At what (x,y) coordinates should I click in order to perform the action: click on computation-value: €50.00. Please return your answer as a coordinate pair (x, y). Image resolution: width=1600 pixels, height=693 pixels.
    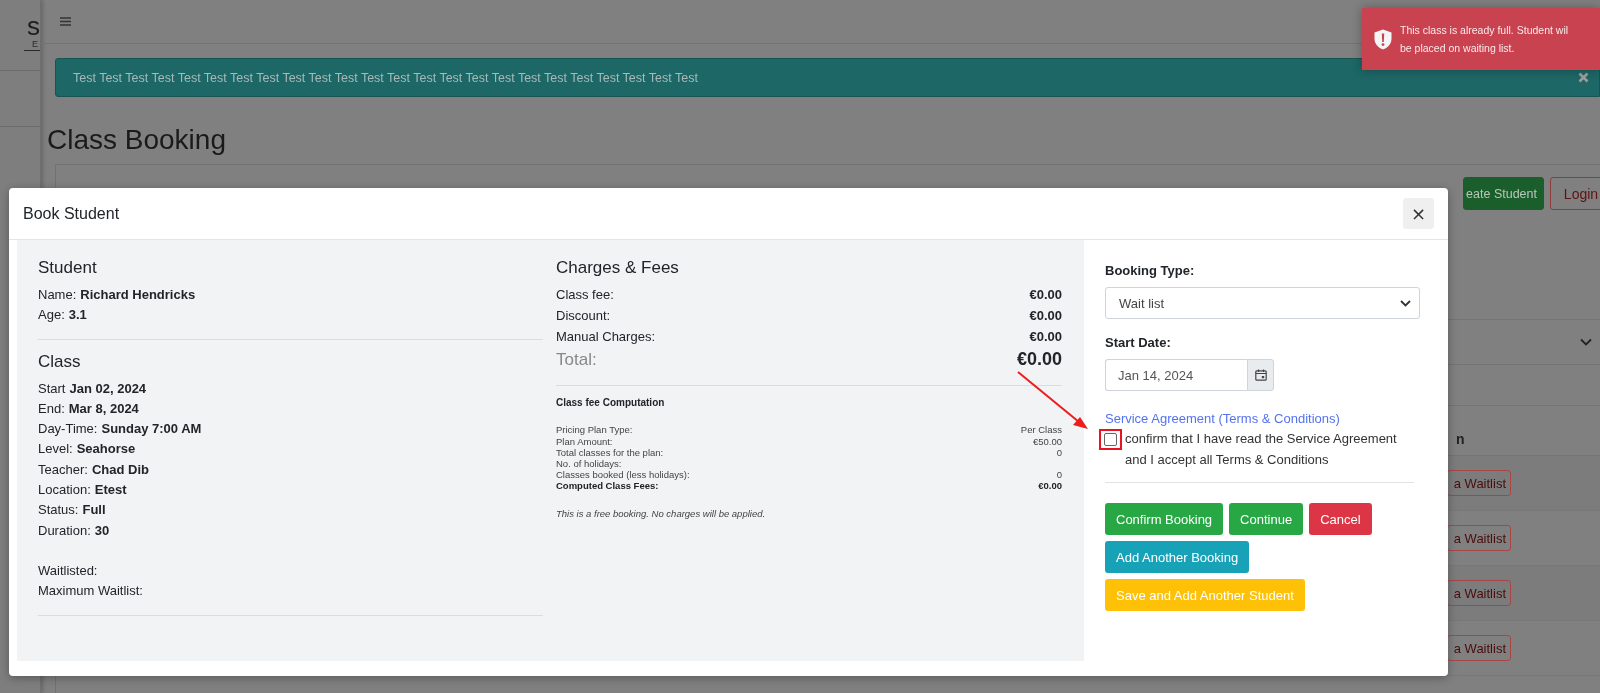
    Looking at the image, I should click on (1047, 441).